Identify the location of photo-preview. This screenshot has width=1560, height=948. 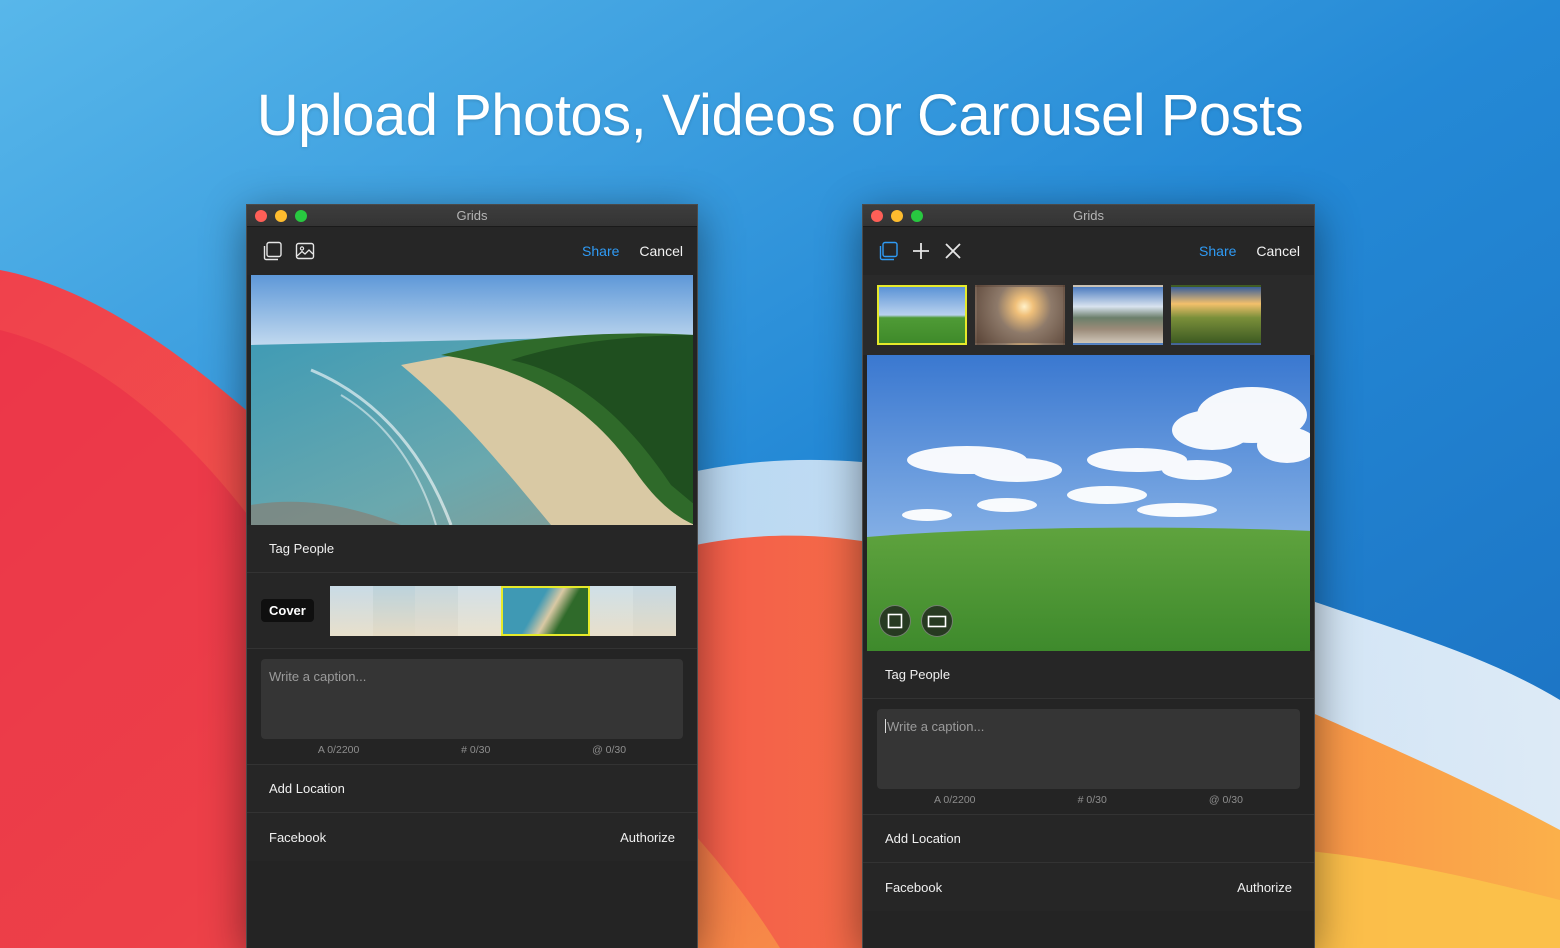
(1088, 503).